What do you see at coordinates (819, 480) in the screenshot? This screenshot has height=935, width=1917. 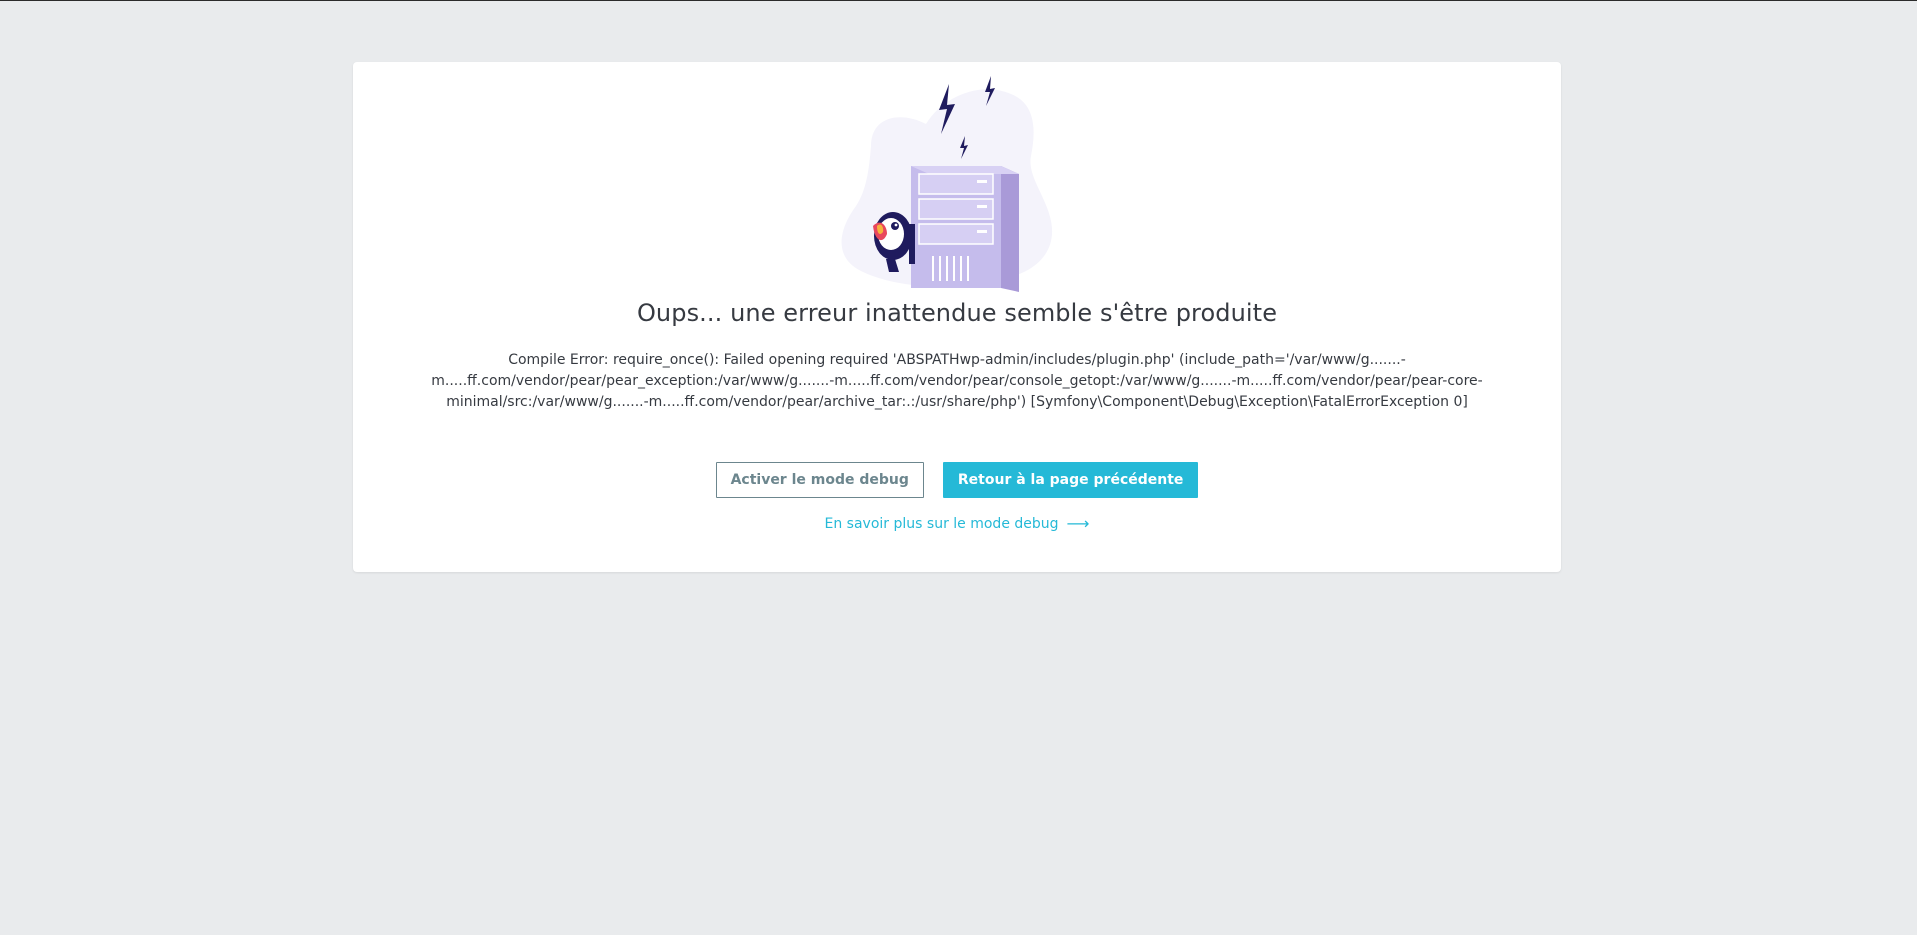 I see `enable-debug-button: Activer le mode debug` at bounding box center [819, 480].